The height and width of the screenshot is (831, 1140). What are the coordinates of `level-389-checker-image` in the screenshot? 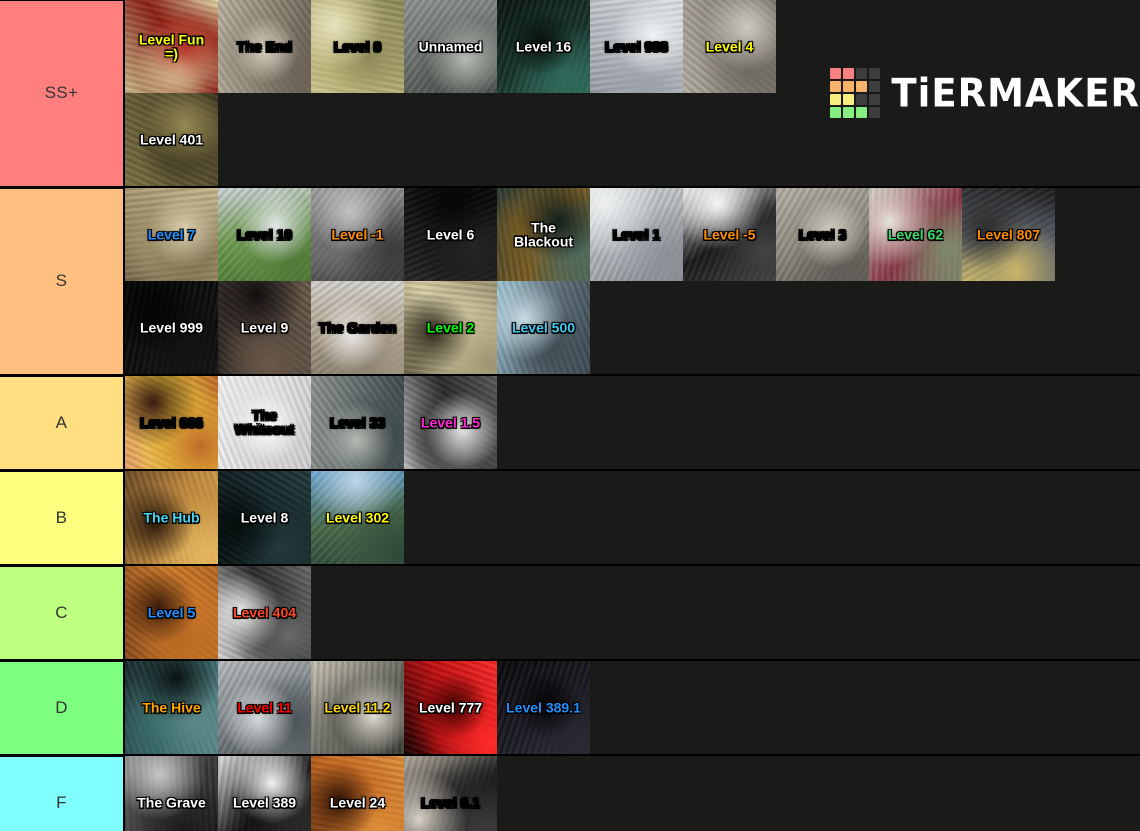 It's located at (264, 793).